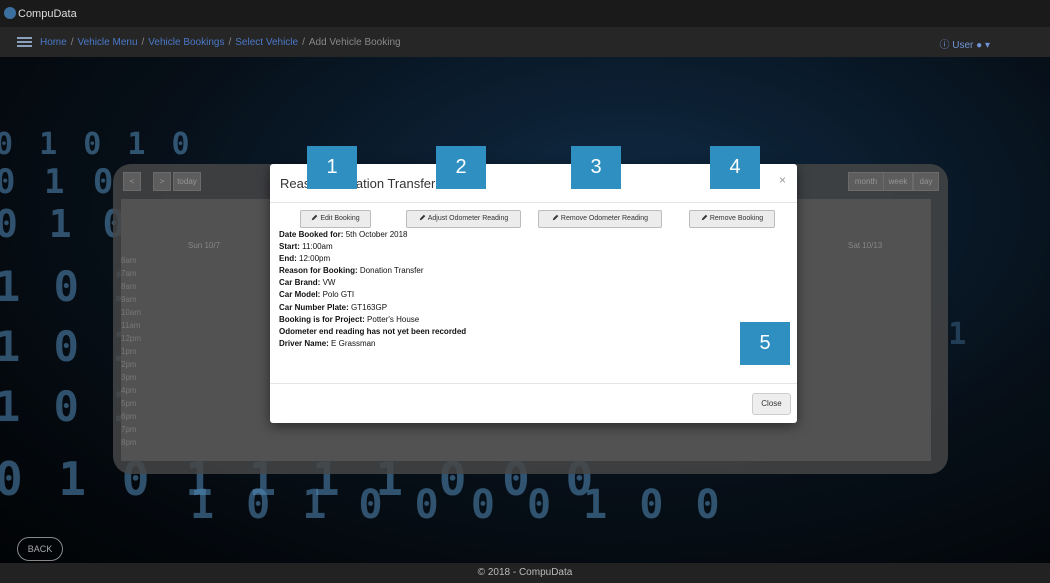 This screenshot has width=1050, height=583. What do you see at coordinates (300, 283) in the screenshot?
I see `detail-label: Car Brand:` at bounding box center [300, 283].